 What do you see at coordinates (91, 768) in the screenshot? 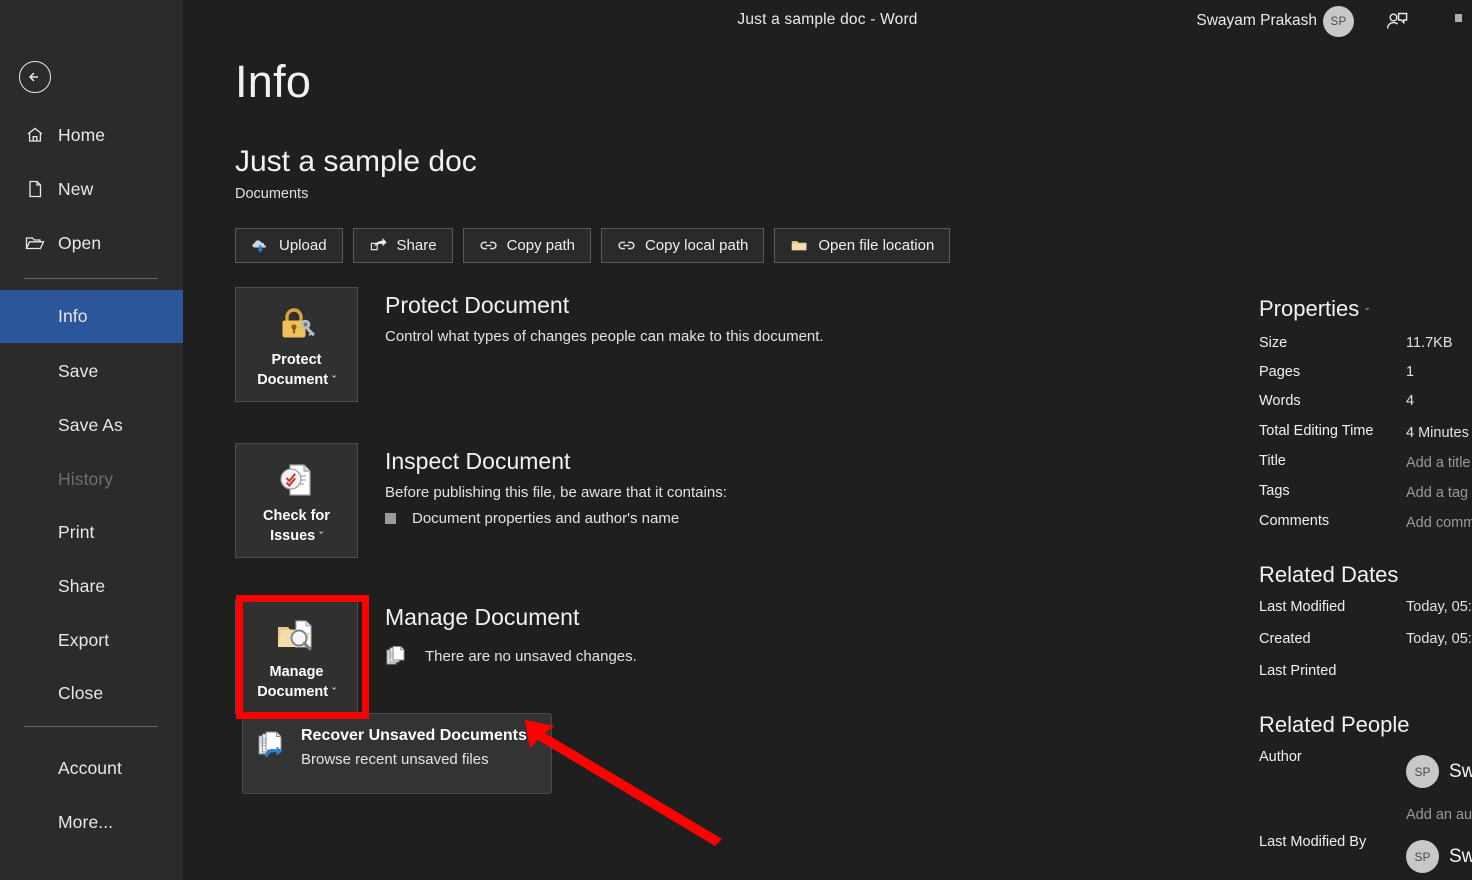
I see `sidebar-item-account: Account` at bounding box center [91, 768].